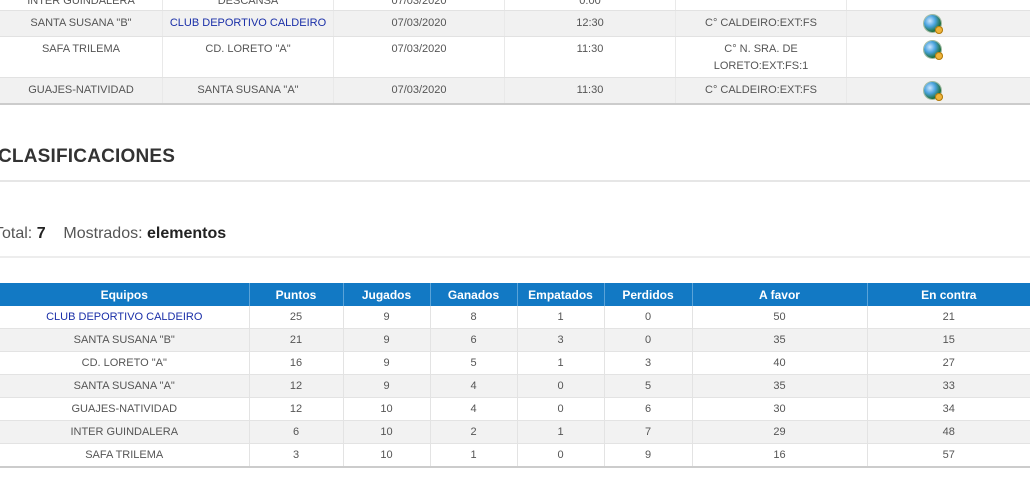  What do you see at coordinates (81, 57) in the screenshot?
I see `match-local: SAFA TRILEMA` at bounding box center [81, 57].